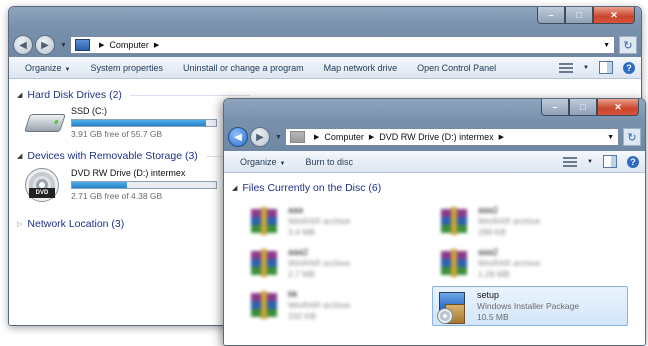  What do you see at coordinates (99, 185) in the screenshot?
I see `drive-usage-fill` at bounding box center [99, 185].